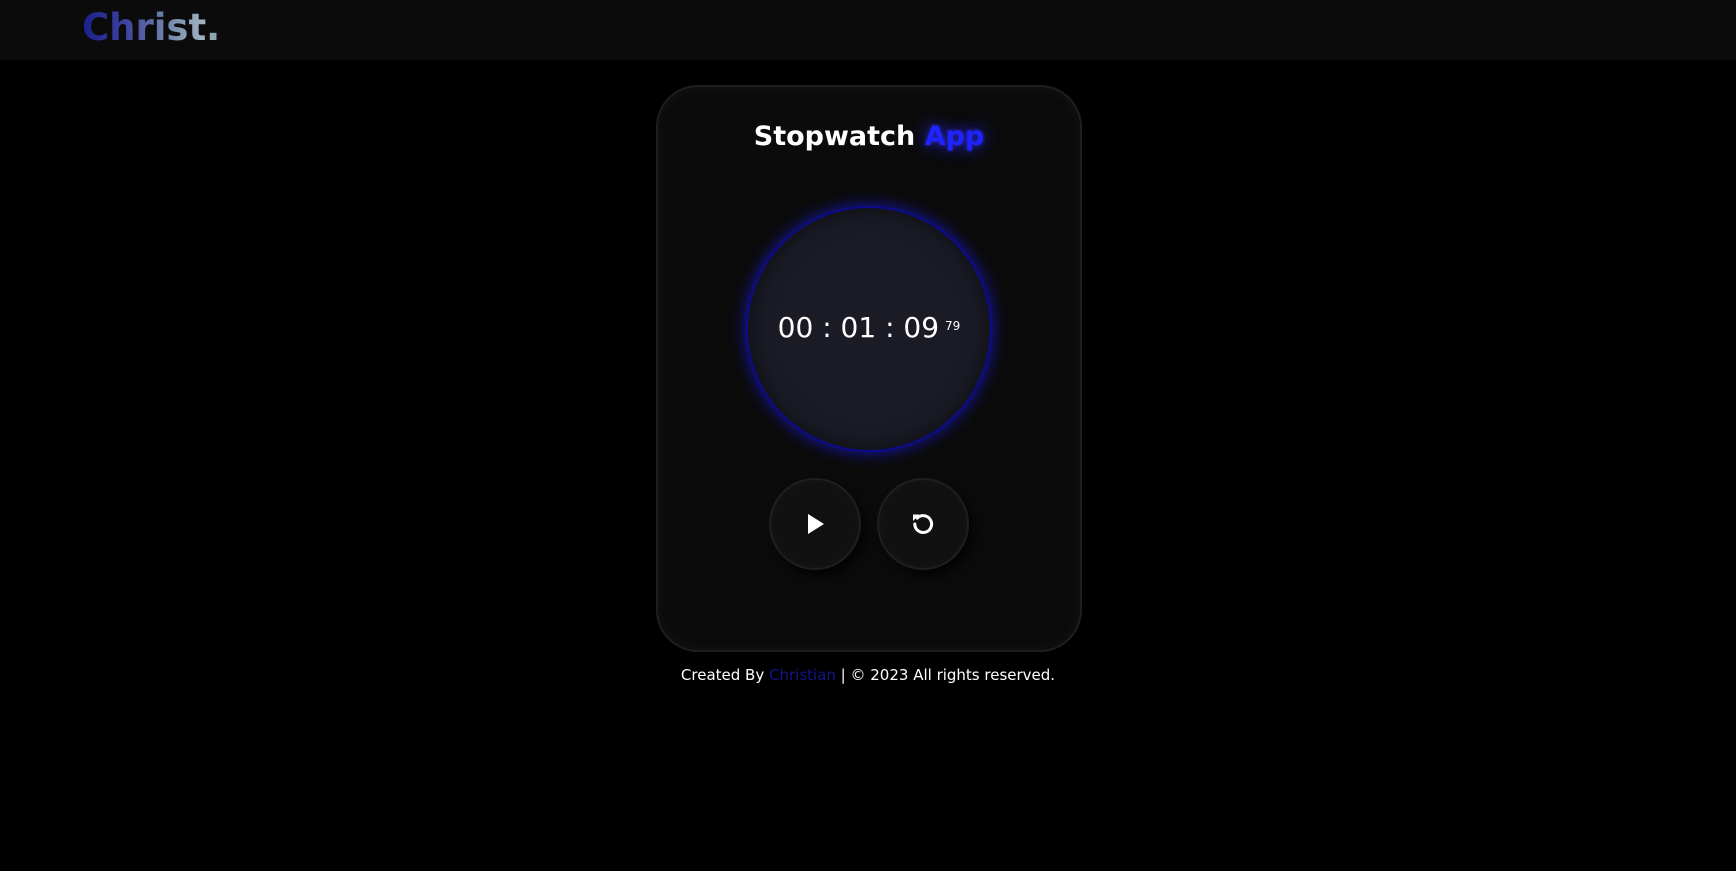 This screenshot has height=871, width=1736. What do you see at coordinates (948, 675) in the screenshot?
I see `footer-copyright: | © 2023 All rights reserved.` at bounding box center [948, 675].